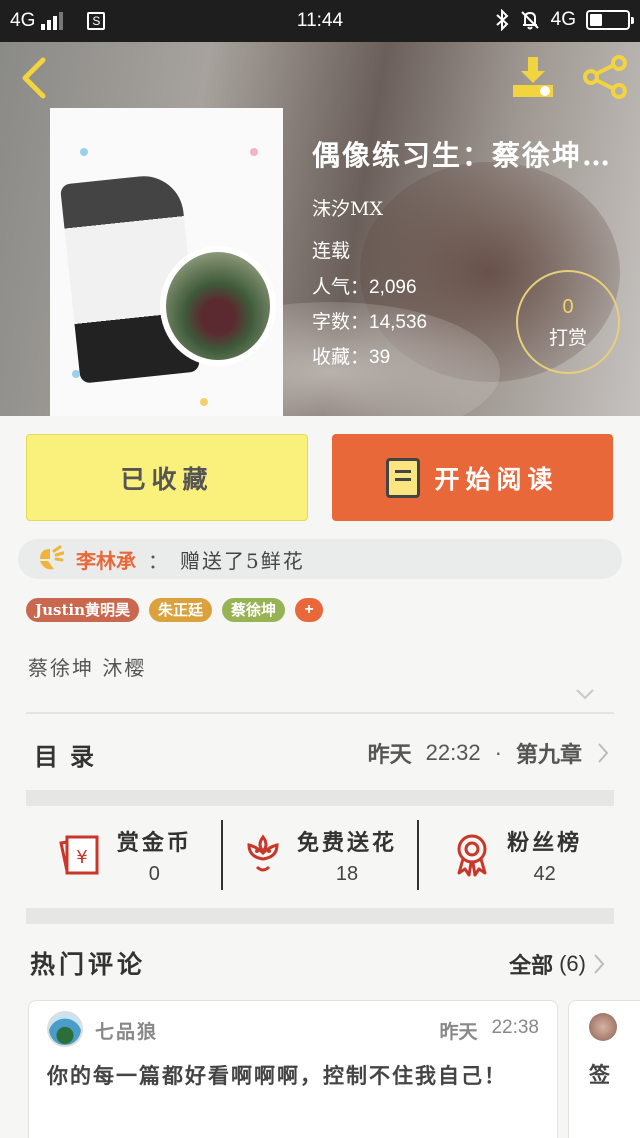  What do you see at coordinates (531, 966) in the screenshot?
I see `all-comments-label: 全部` at bounding box center [531, 966].